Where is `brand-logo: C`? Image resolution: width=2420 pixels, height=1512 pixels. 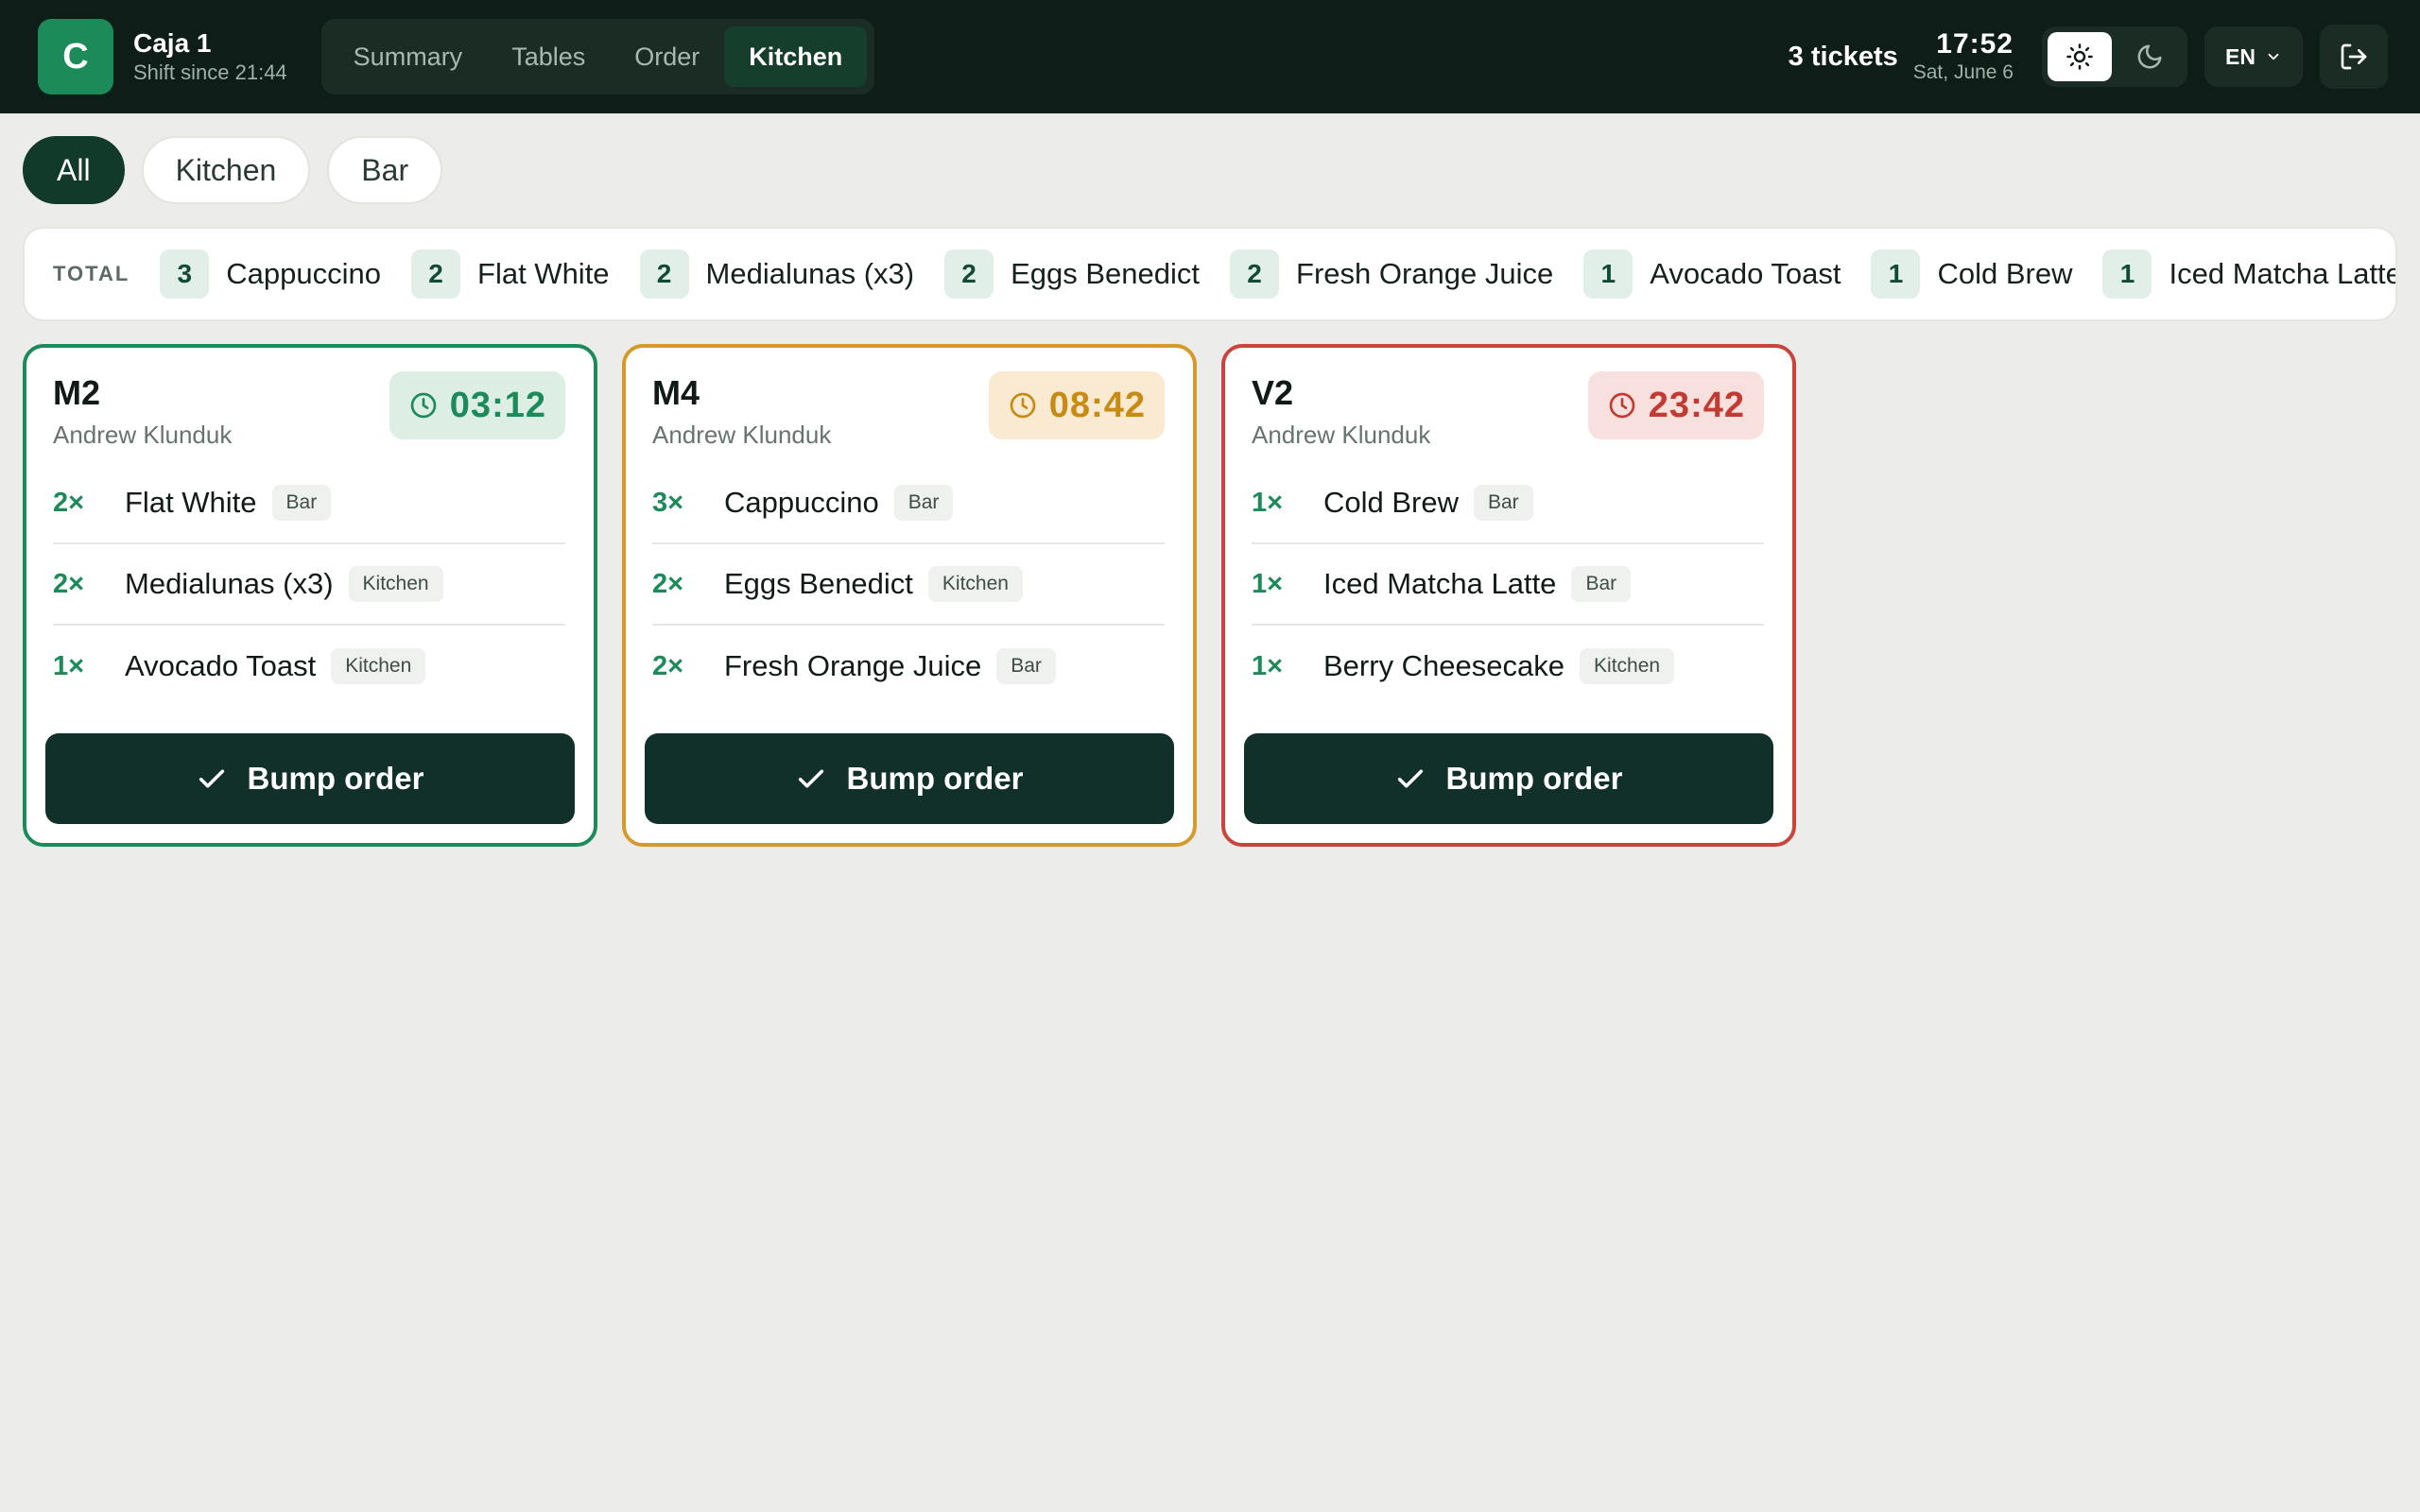 brand-logo: C is located at coordinates (75, 56).